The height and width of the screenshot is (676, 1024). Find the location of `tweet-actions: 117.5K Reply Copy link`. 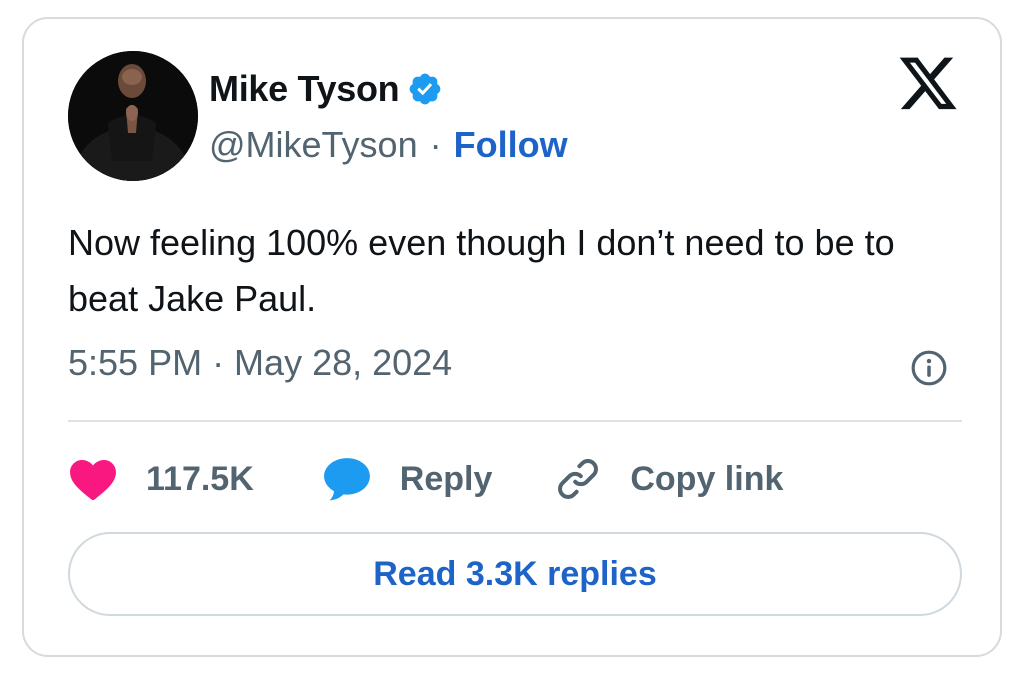

tweet-actions: 117.5K Reply Copy link is located at coordinates (425, 479).